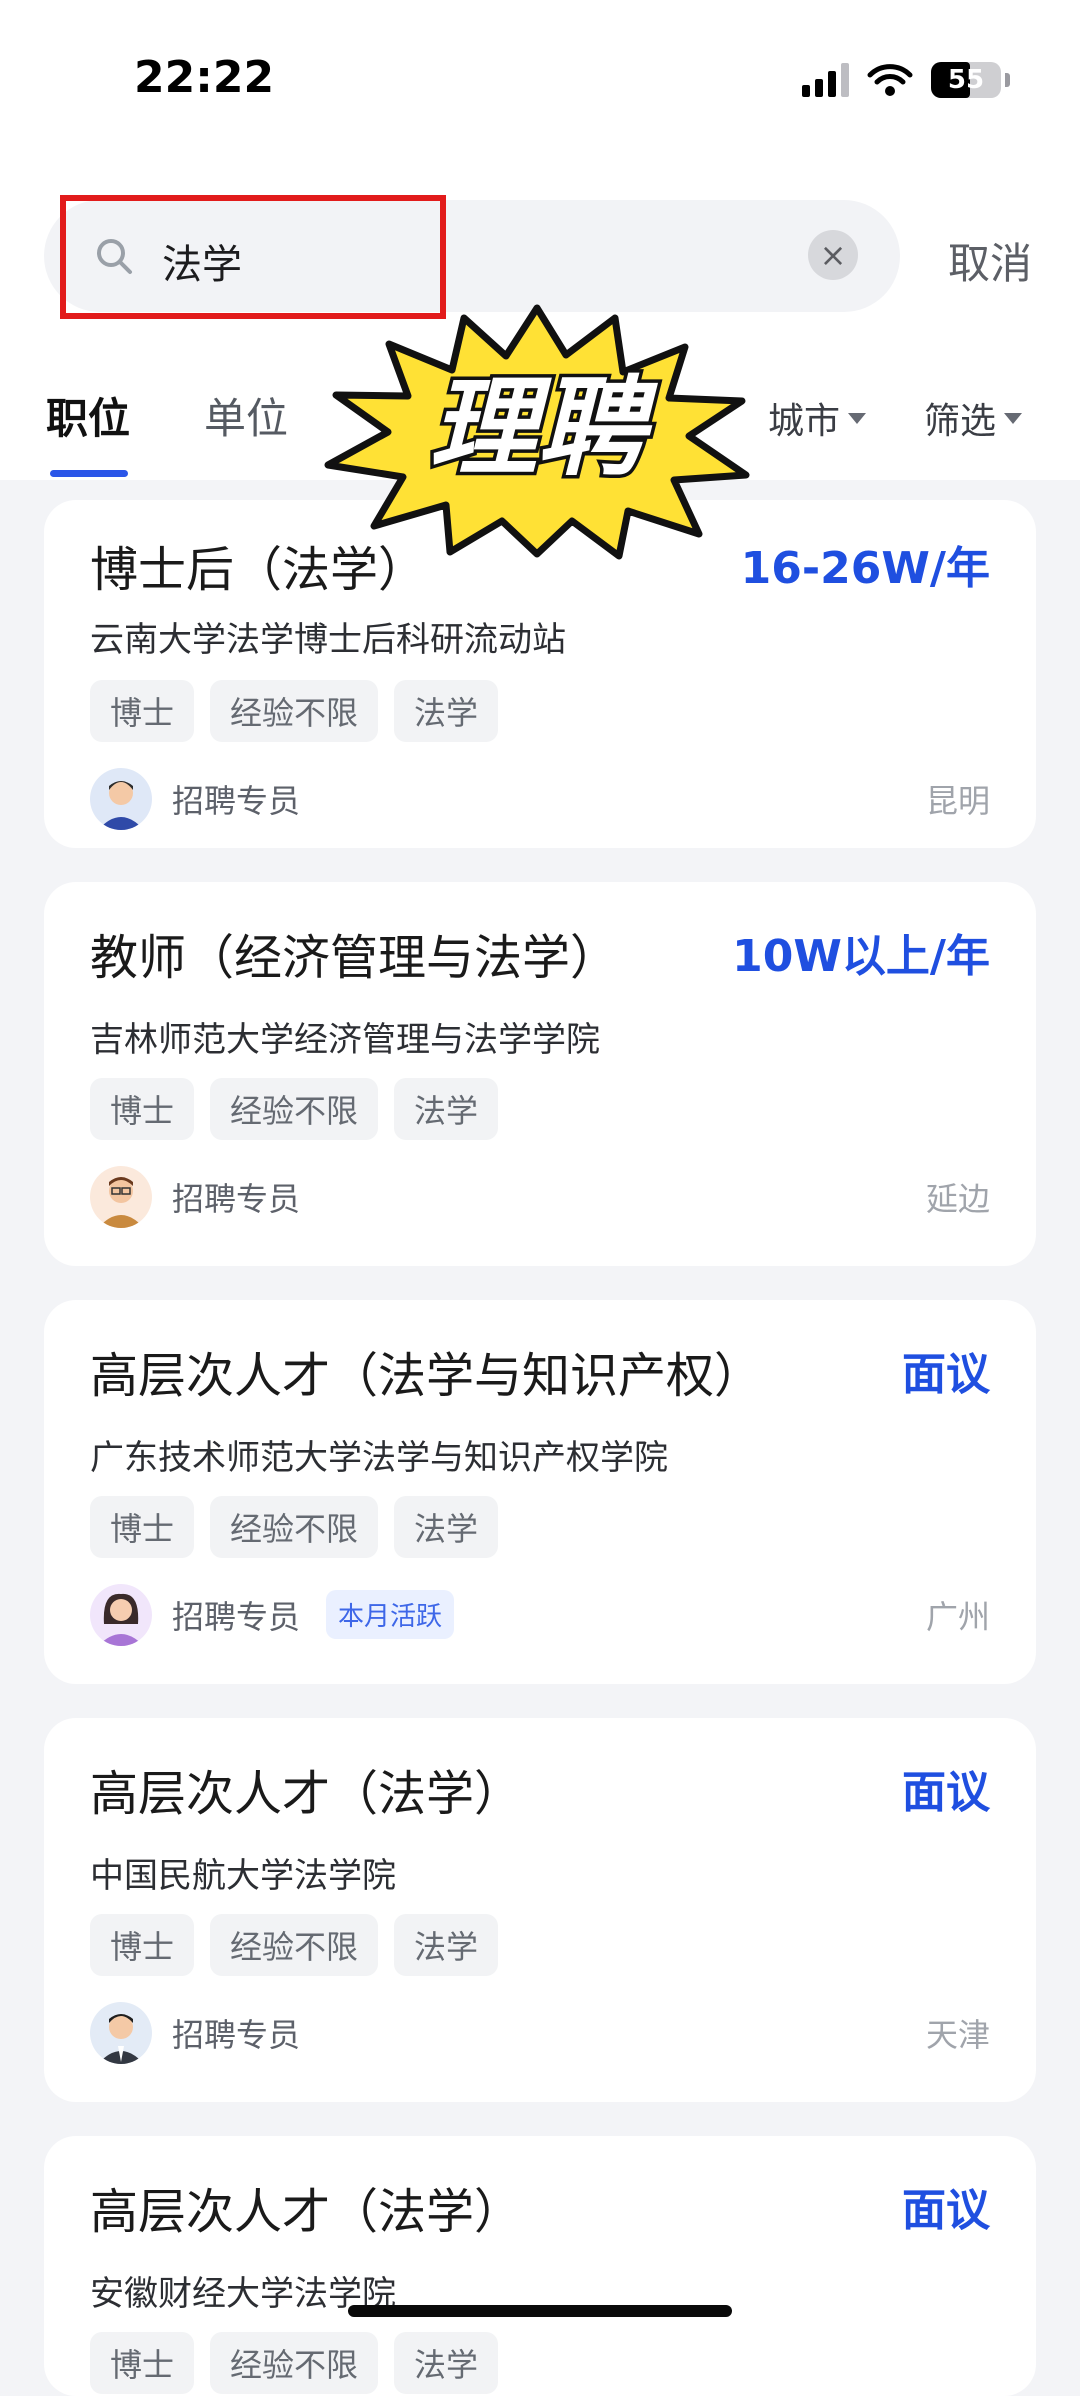  Describe the element at coordinates (890, 80) in the screenshot. I see `wifi-icon` at that location.